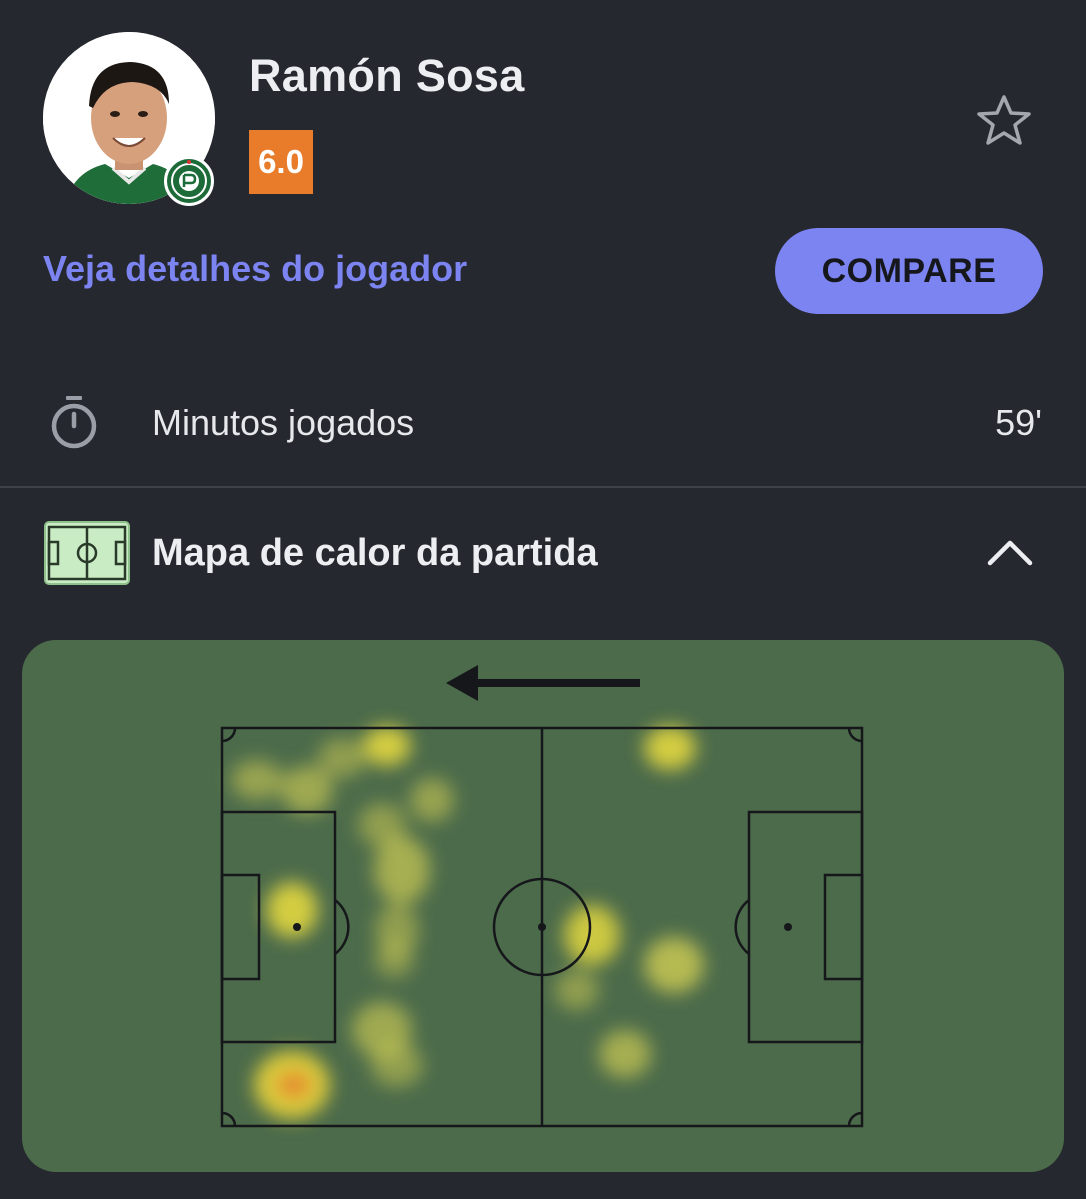 This screenshot has width=1086, height=1199. I want to click on minutes-value: 59', so click(1018, 422).